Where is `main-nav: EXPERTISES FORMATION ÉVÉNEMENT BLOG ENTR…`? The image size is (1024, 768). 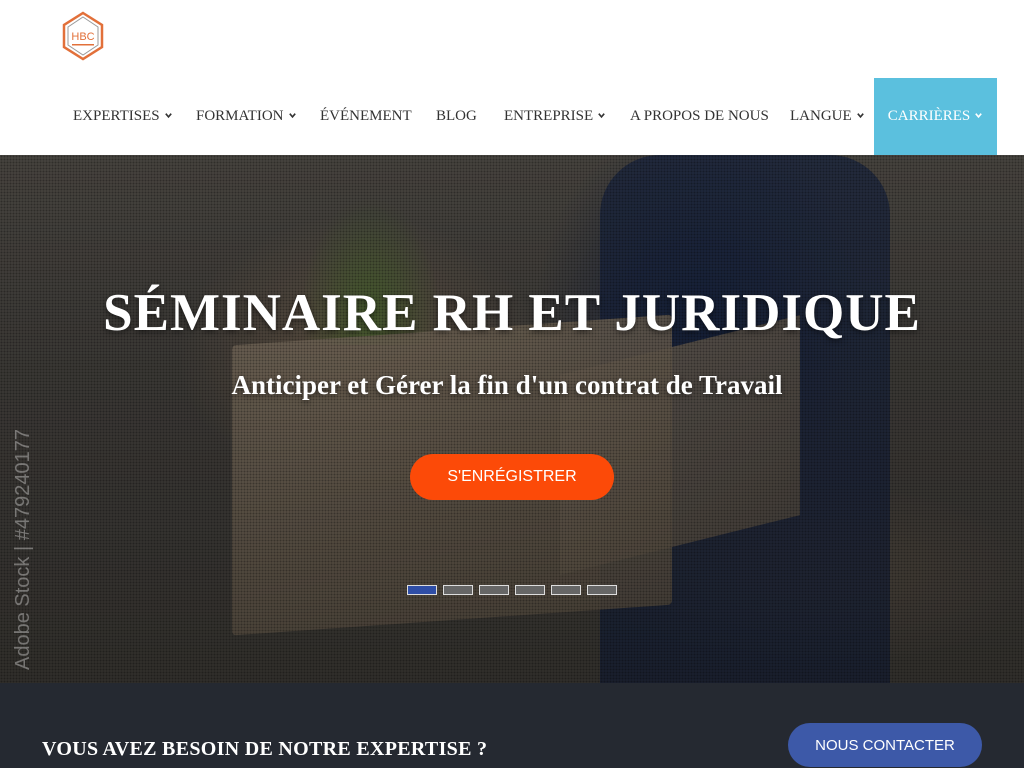
main-nav: EXPERTISES FORMATION ÉVÉNEMENT BLOG ENTR… is located at coordinates (512, 116).